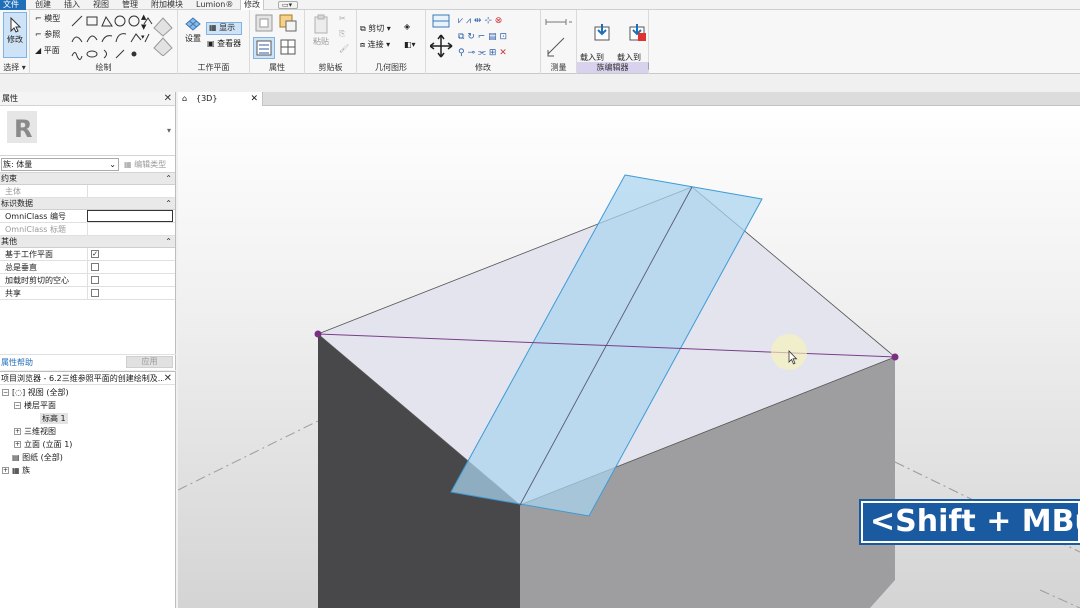 Image resolution: width=1080 pixels, height=608 pixels. I want to click on host-row: 主体, so click(87, 191).